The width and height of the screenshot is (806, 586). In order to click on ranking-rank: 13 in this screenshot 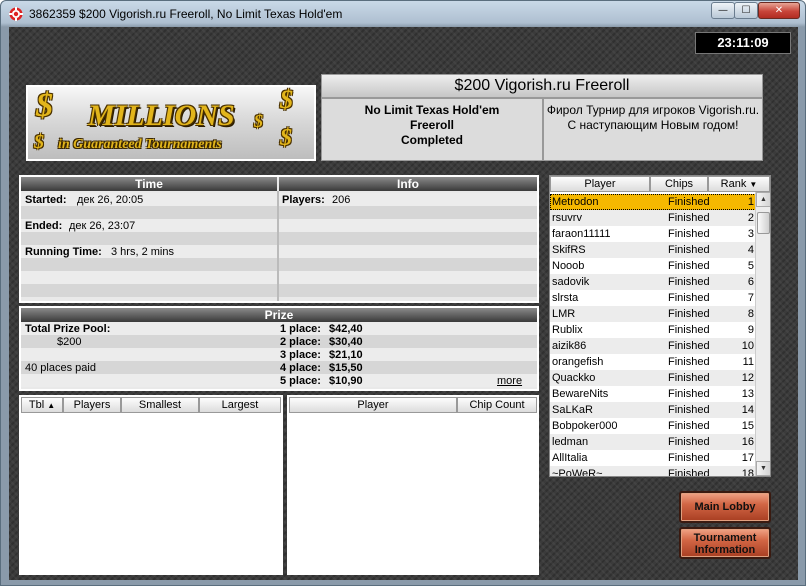, I will do `click(747, 394)`.